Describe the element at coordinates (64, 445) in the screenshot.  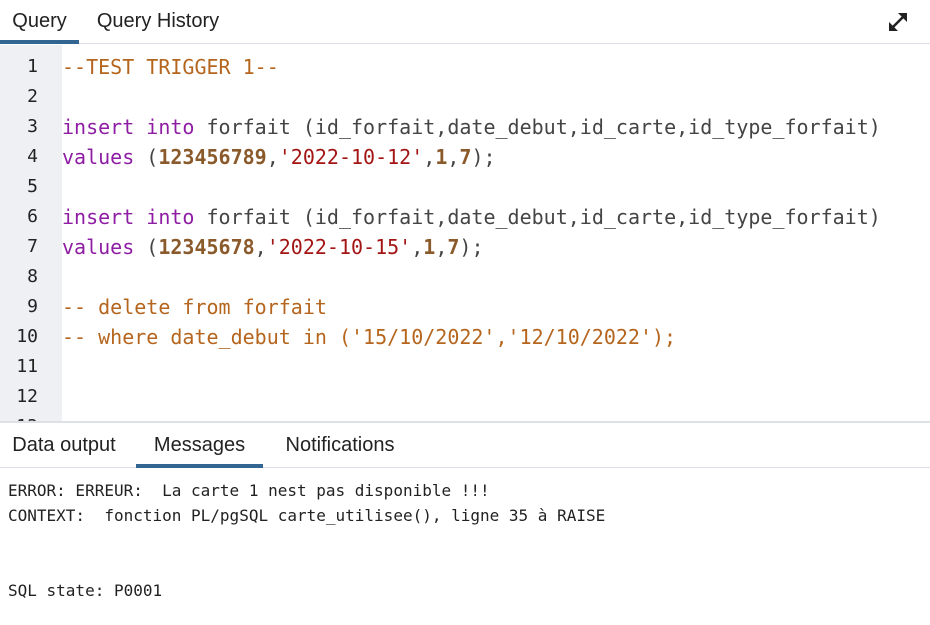
I see `tab-data-output: Data output` at that location.